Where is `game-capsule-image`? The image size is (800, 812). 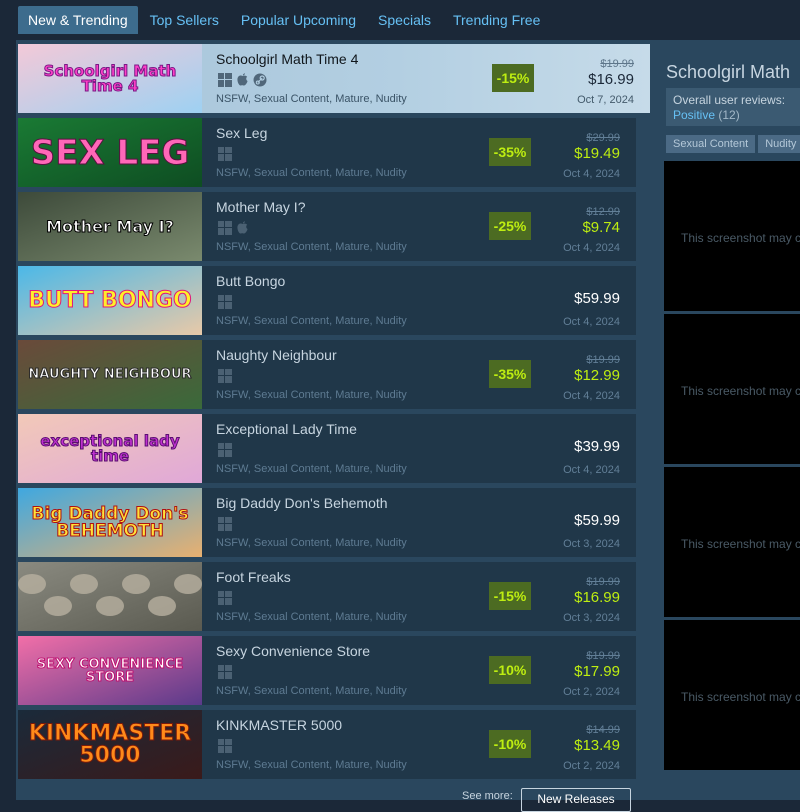
game-capsule-image is located at coordinates (110, 596).